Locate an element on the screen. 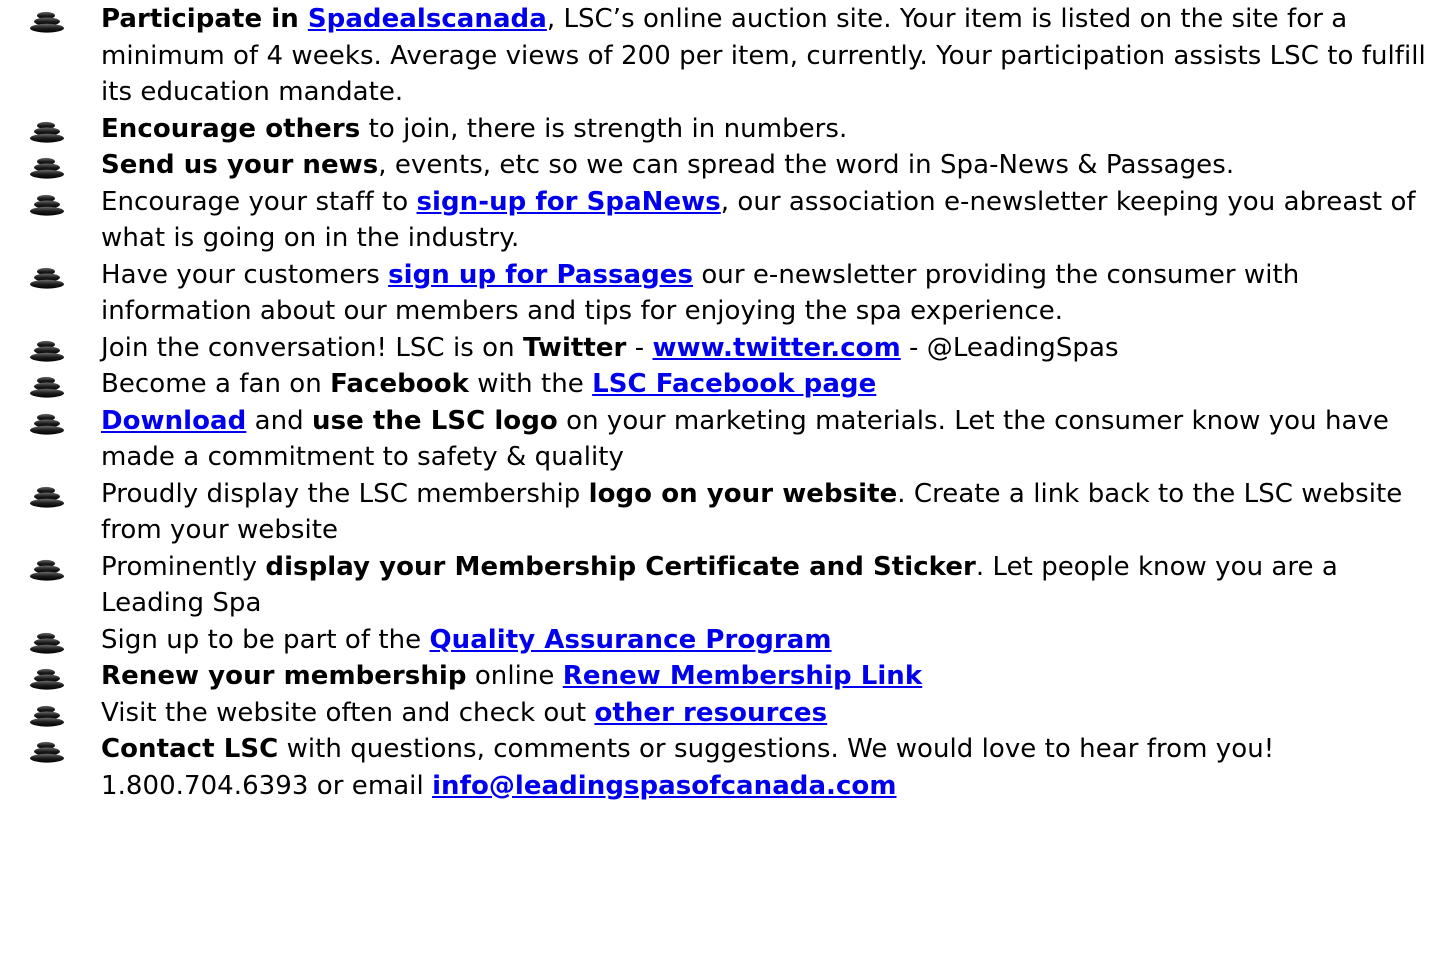 This screenshot has width=1447, height=953. link-contact-lsc: info@leadingspasofcanada.com is located at coordinates (664, 786).